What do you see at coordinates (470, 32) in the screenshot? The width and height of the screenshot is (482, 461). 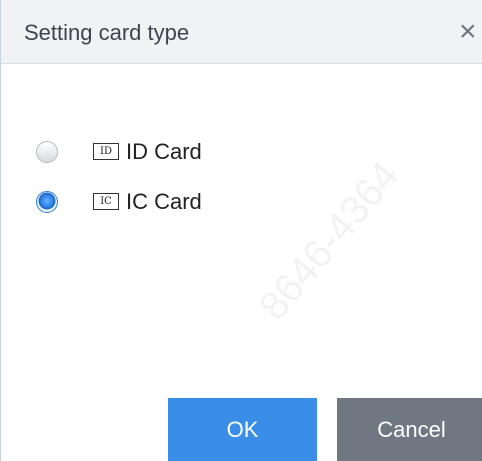 I see `close-icon: ×` at bounding box center [470, 32].